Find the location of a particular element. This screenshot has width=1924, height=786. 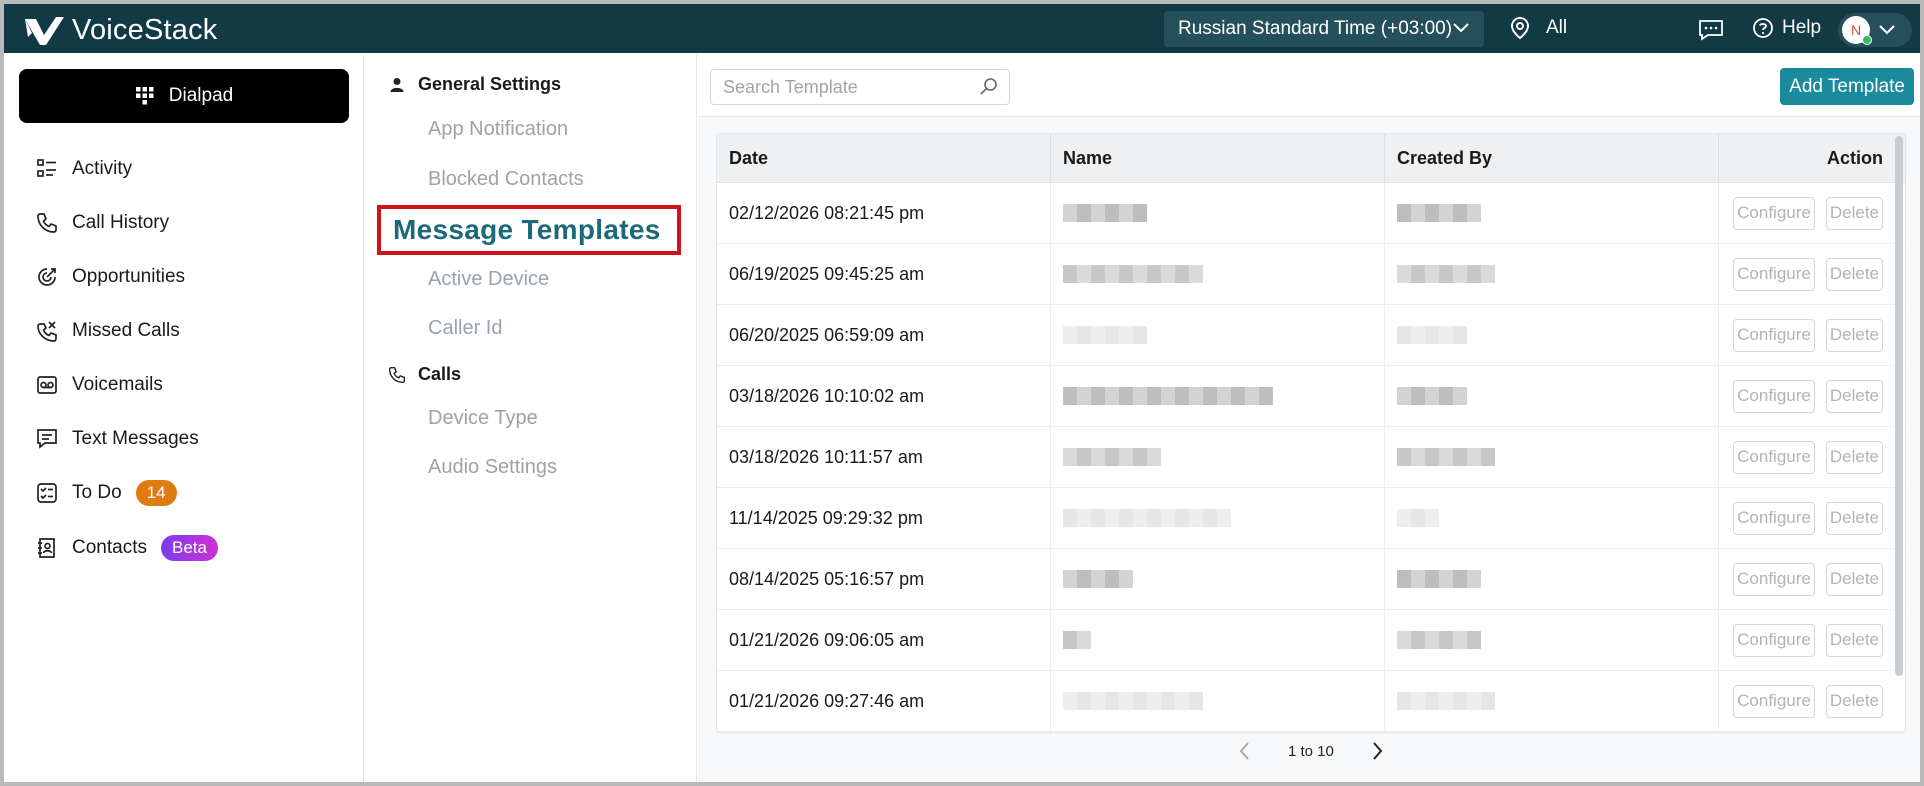

logo: VoiceStack is located at coordinates (119, 30).